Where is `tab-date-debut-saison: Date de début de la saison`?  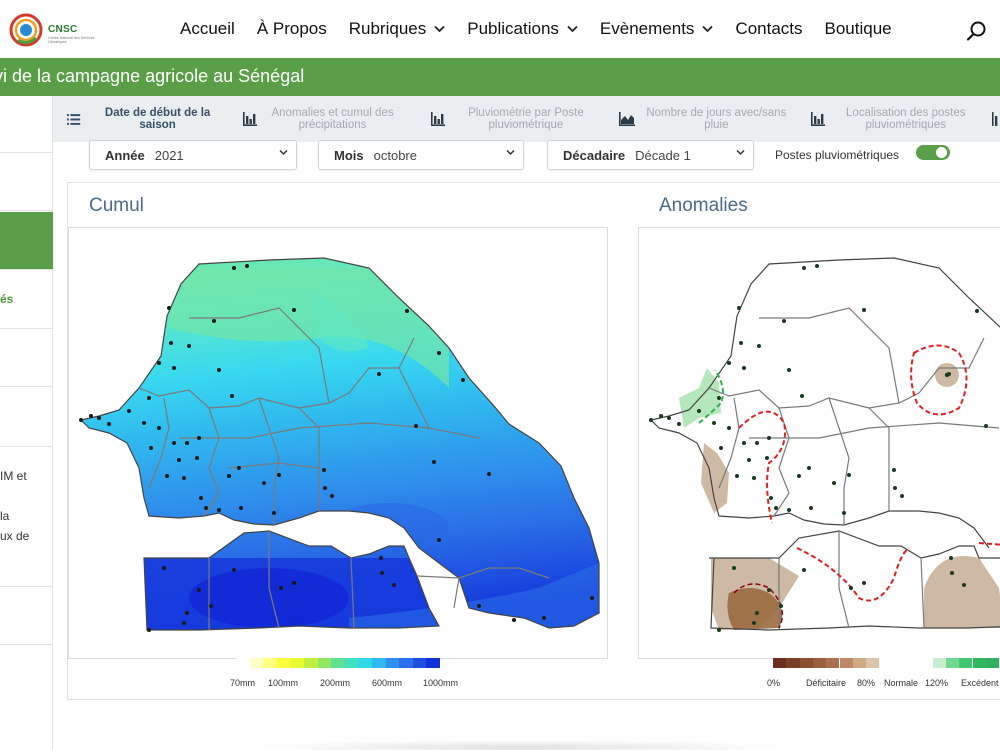 tab-date-debut-saison: Date de début de la saison is located at coordinates (141, 119).